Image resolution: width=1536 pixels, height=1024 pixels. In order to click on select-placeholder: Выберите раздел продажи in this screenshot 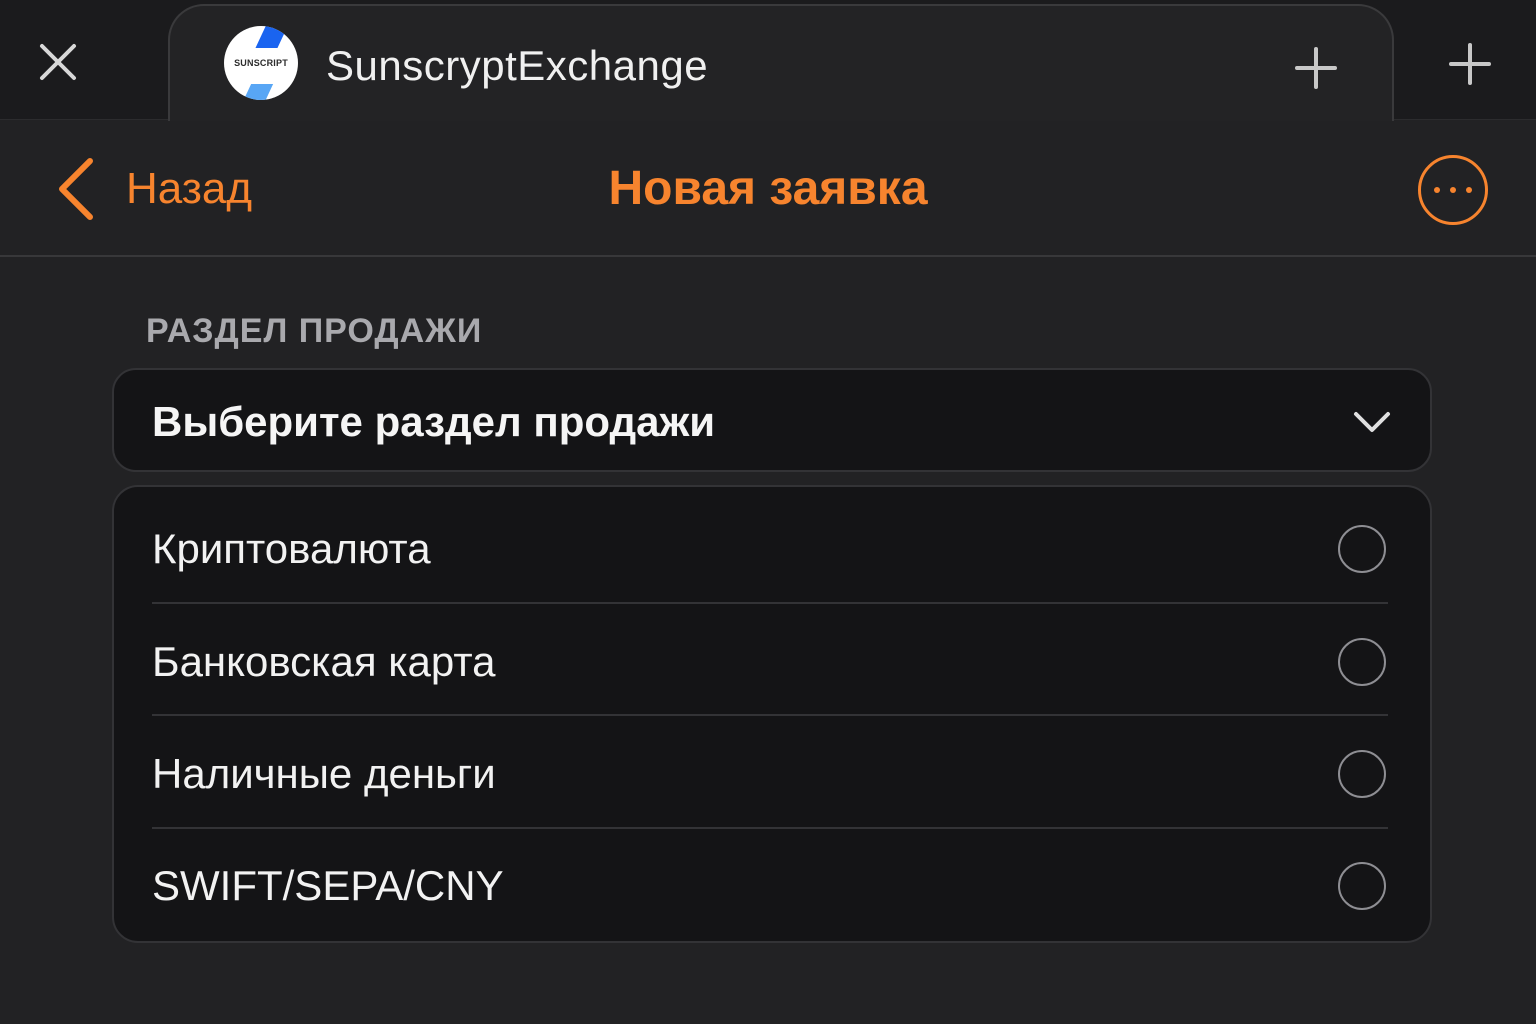, I will do `click(434, 421)`.